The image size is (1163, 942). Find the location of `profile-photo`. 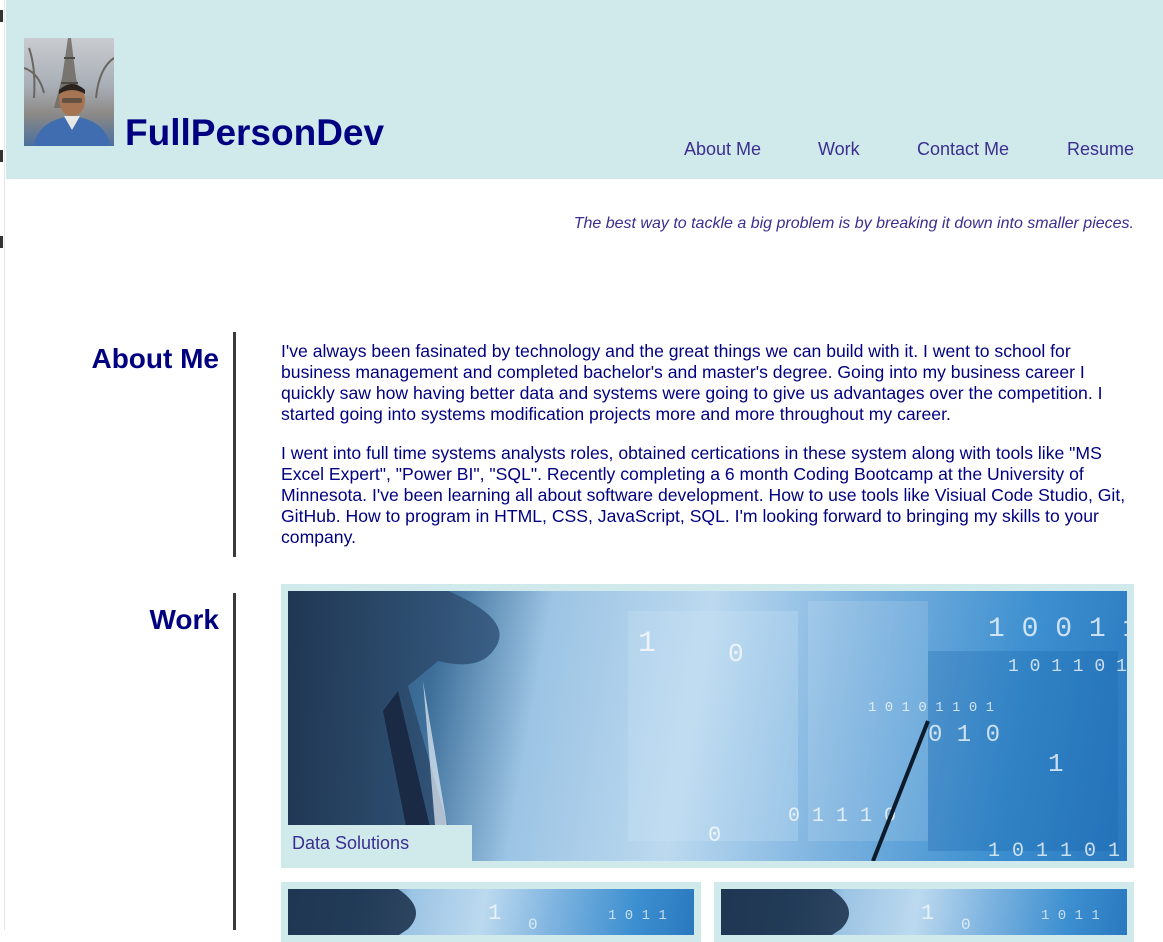

profile-photo is located at coordinates (69, 92).